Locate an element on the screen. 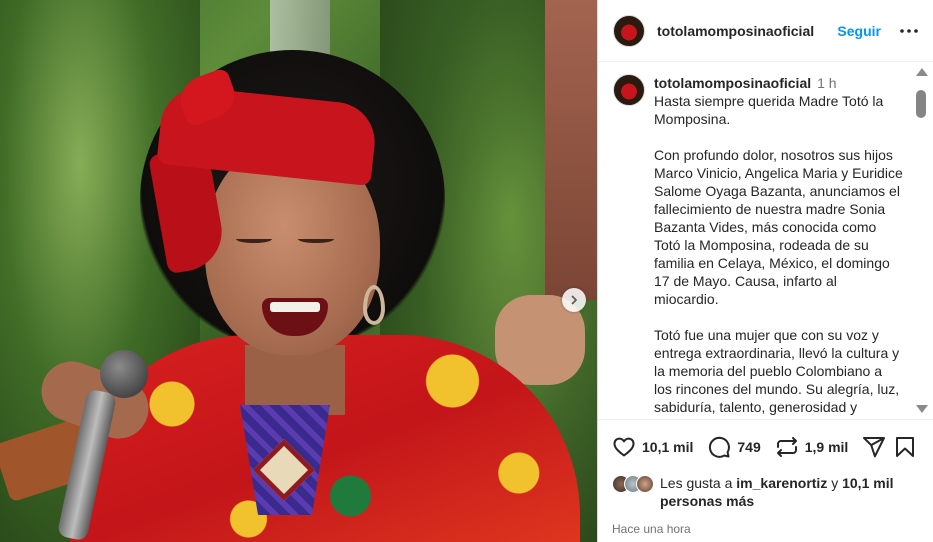 This screenshot has height=542, width=933. save-button is located at coordinates (905, 447).